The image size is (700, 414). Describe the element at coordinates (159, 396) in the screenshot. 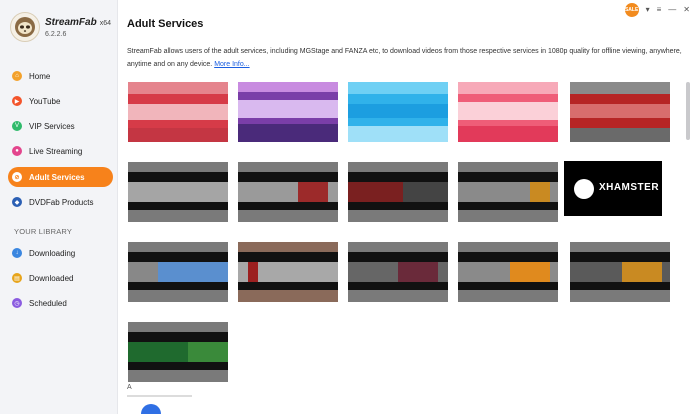

I see `horizontal-scrollbar` at that location.